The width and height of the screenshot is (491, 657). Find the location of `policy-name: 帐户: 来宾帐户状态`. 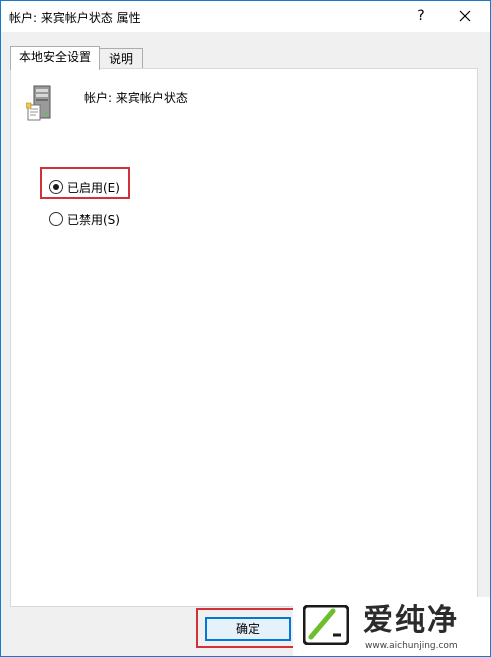

policy-name: 帐户: 来宾帐户状态 is located at coordinates (136, 98).